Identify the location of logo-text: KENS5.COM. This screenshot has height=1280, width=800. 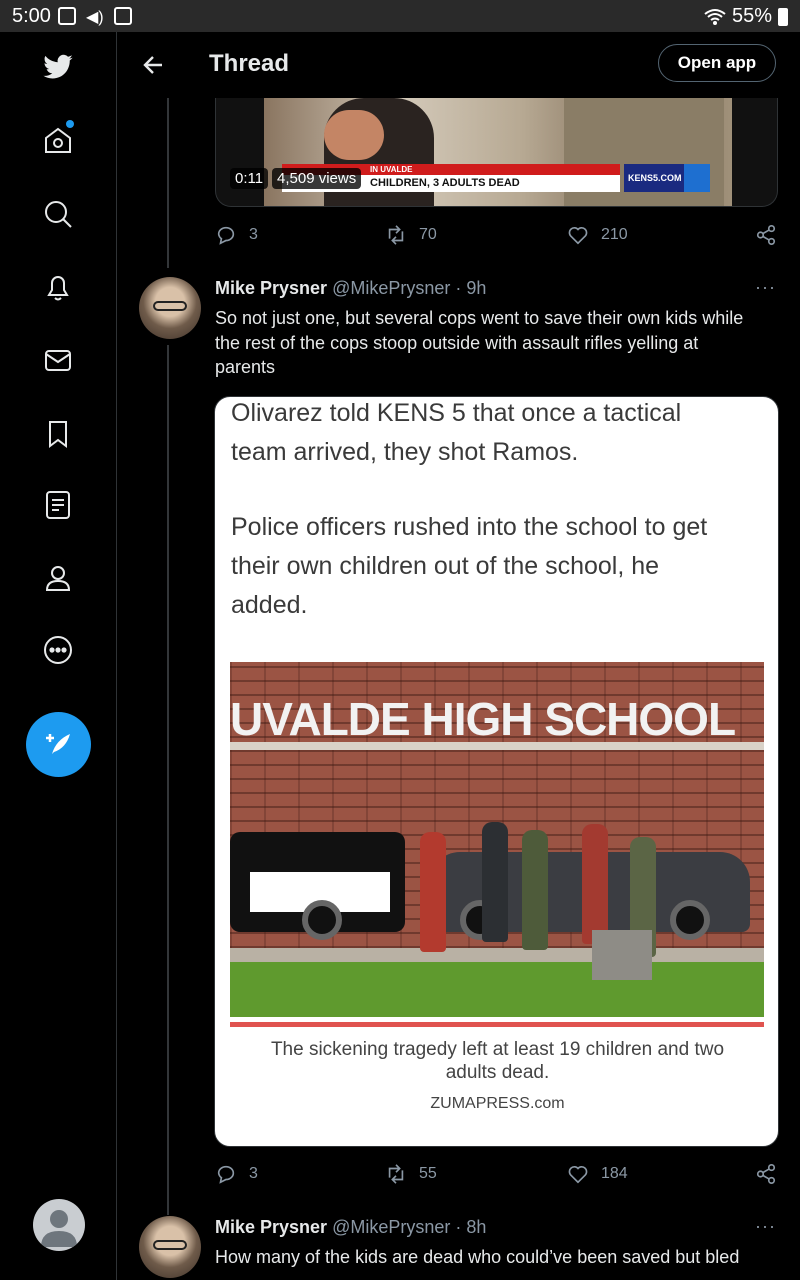
(655, 178).